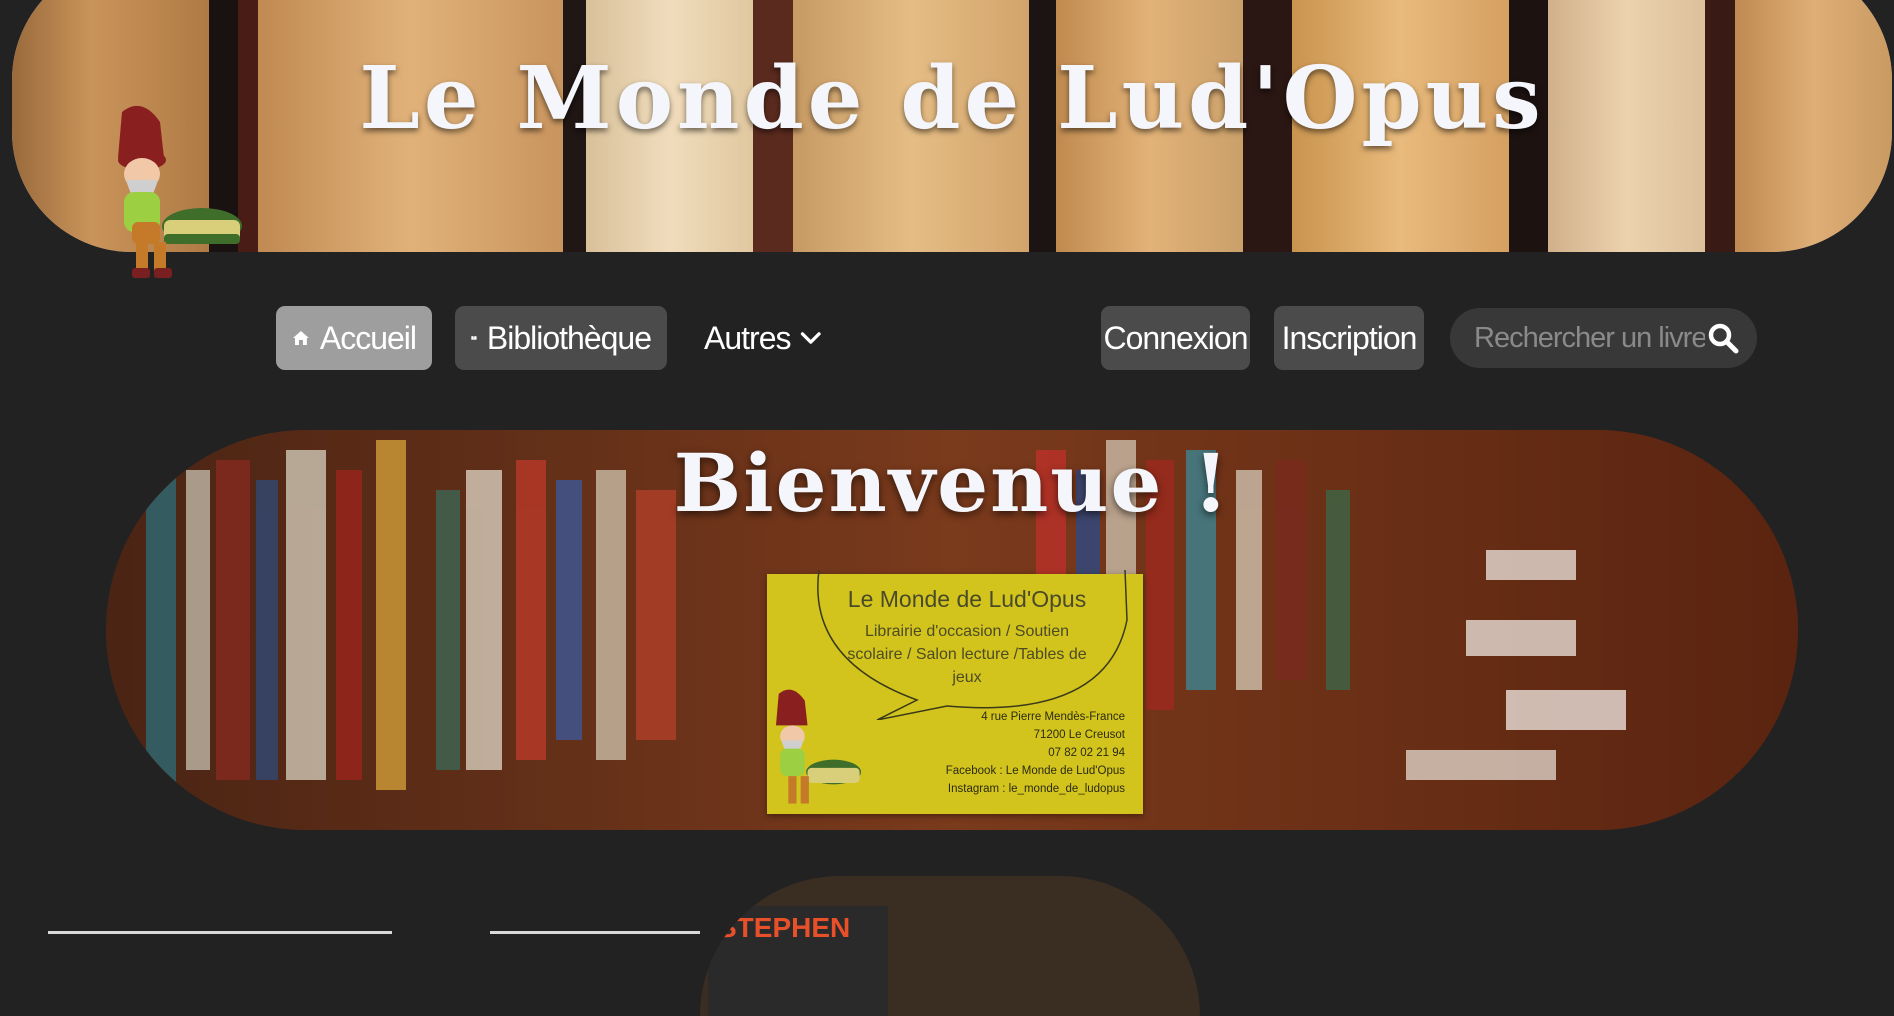 The width and height of the screenshot is (1894, 1016). I want to click on chevron-down-icon, so click(811, 338).